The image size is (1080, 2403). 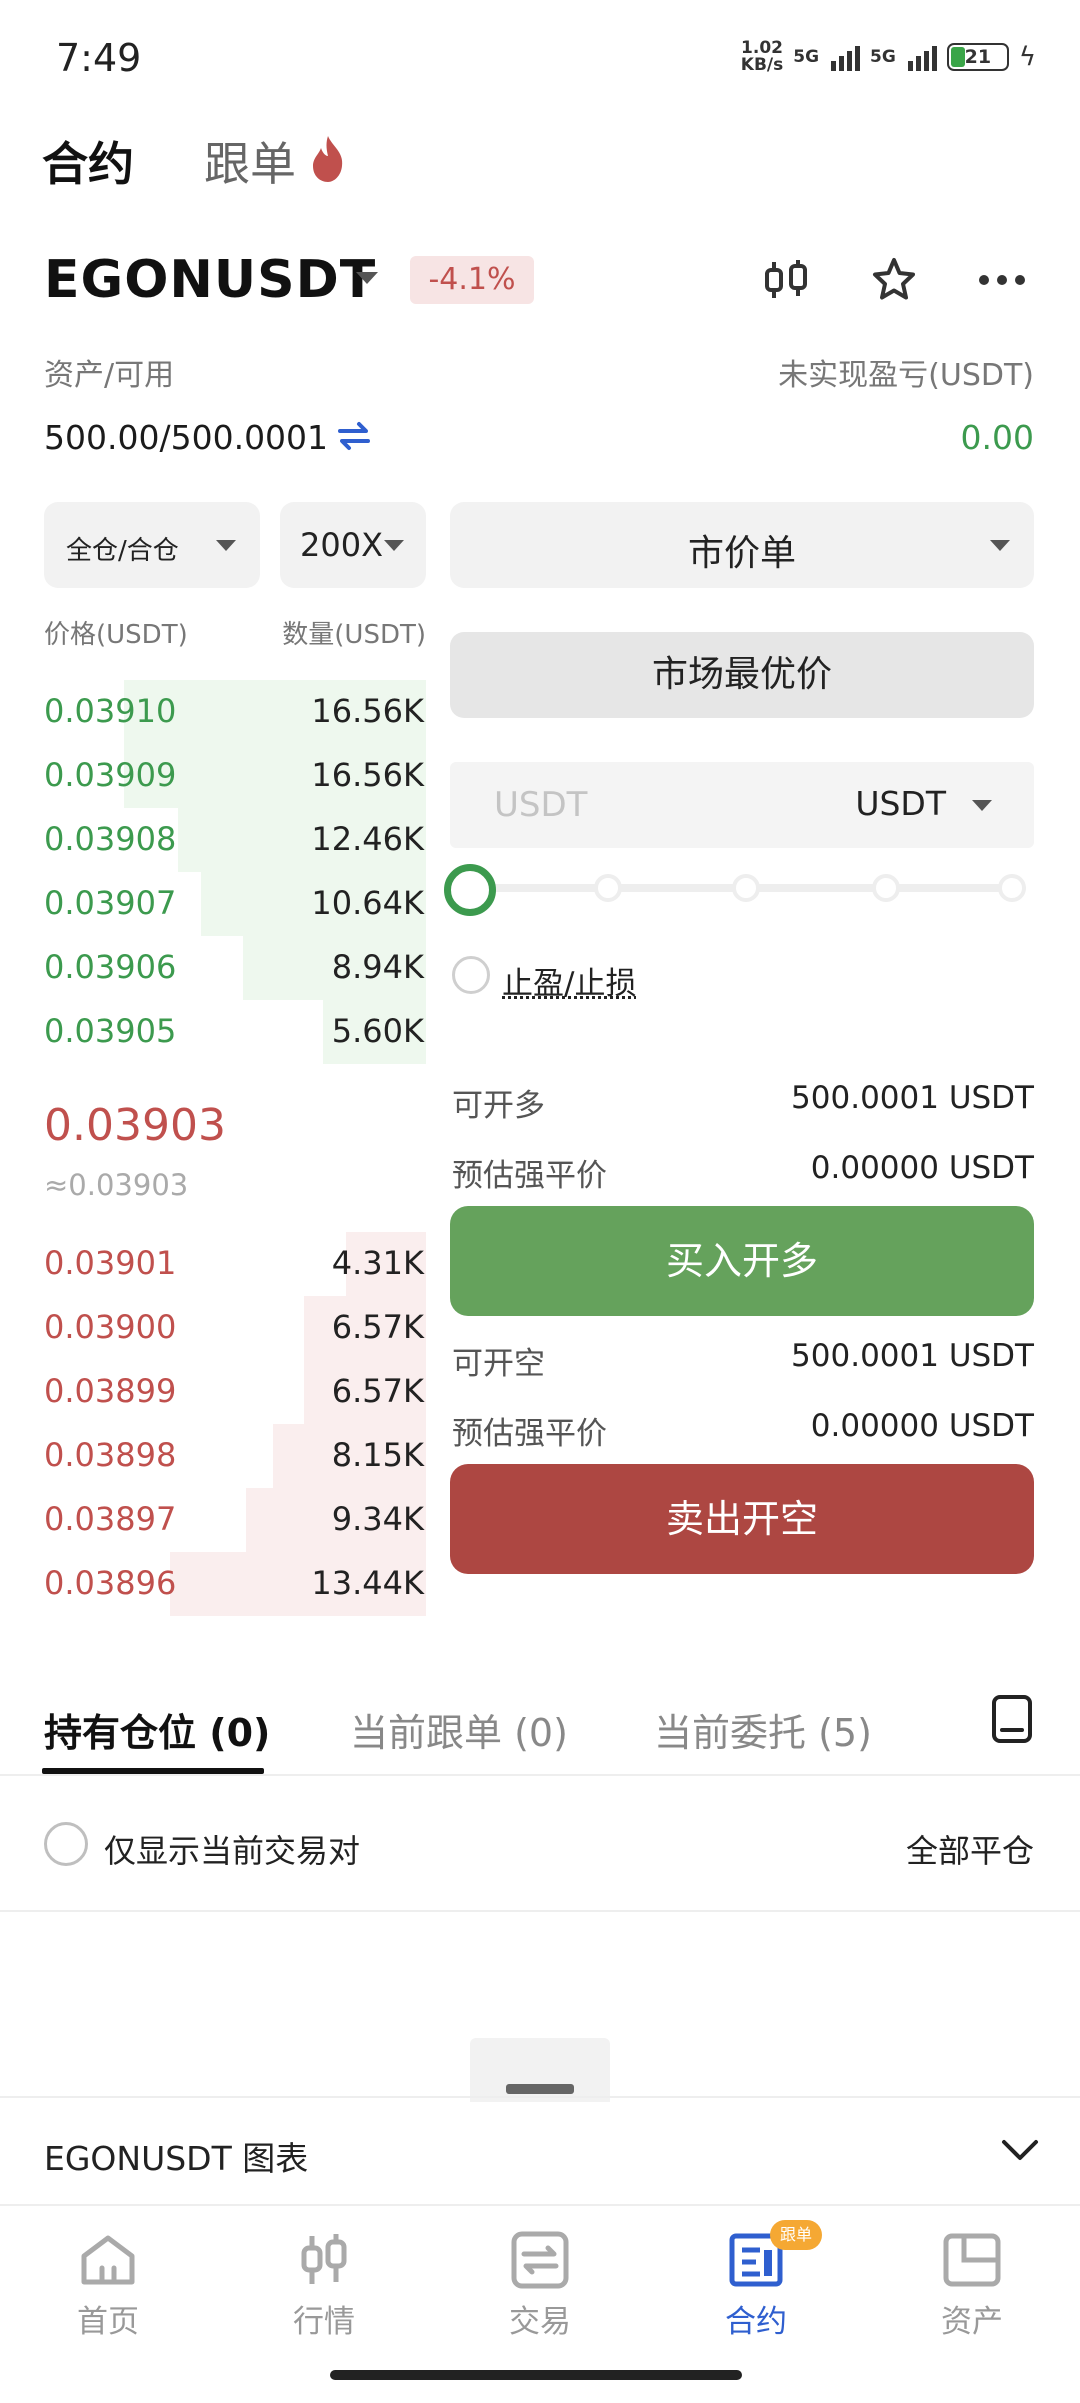 I want to click on star-icon, so click(x=894, y=280).